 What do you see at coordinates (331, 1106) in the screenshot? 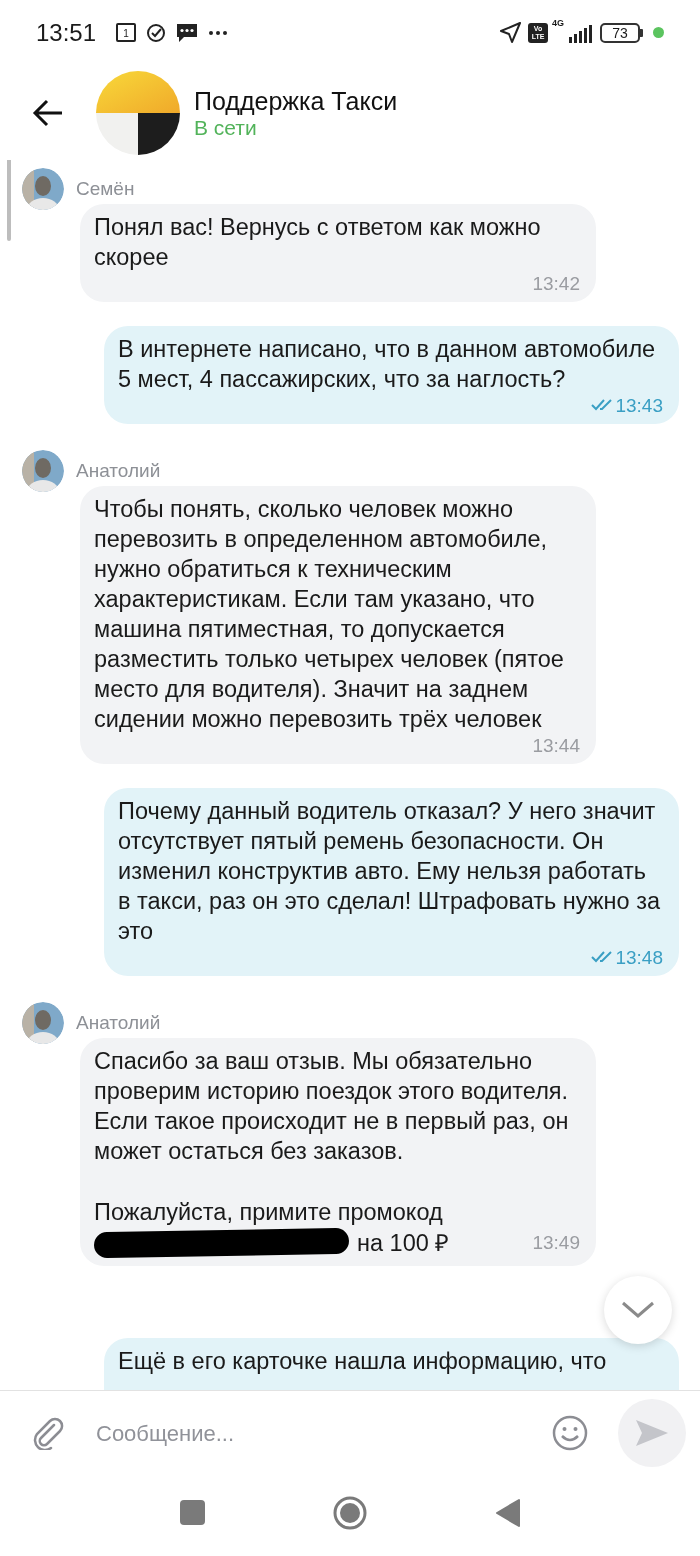
I see `message-text: Спасибо за ваш отзыв. Мы обязательно проверим историю поездок этого водителя. Если такое происходит не в первый раз, он может остаться без заказов.` at bounding box center [331, 1106].